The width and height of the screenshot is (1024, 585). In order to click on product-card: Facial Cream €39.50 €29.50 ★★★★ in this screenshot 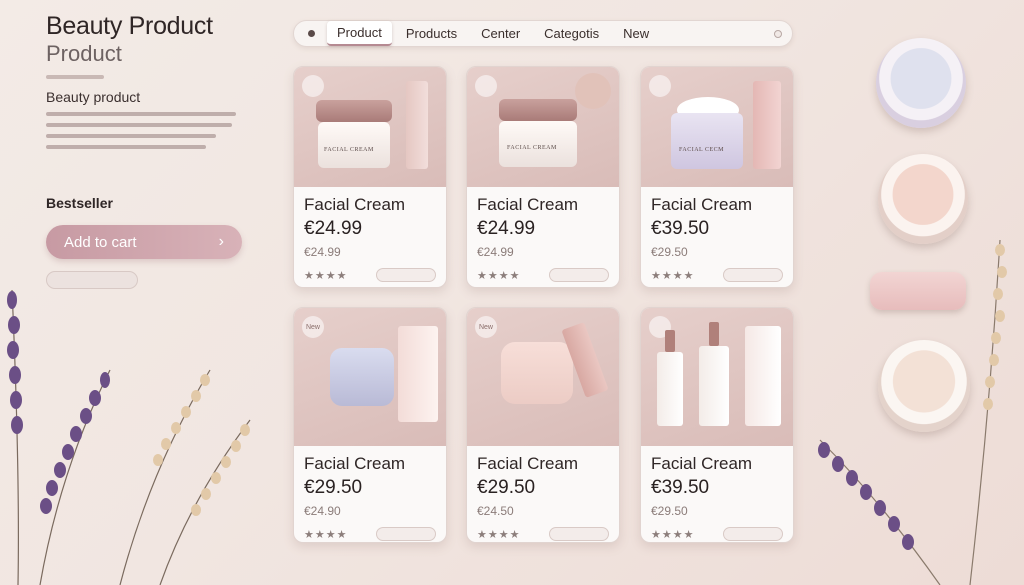, I will do `click(717, 425)`.